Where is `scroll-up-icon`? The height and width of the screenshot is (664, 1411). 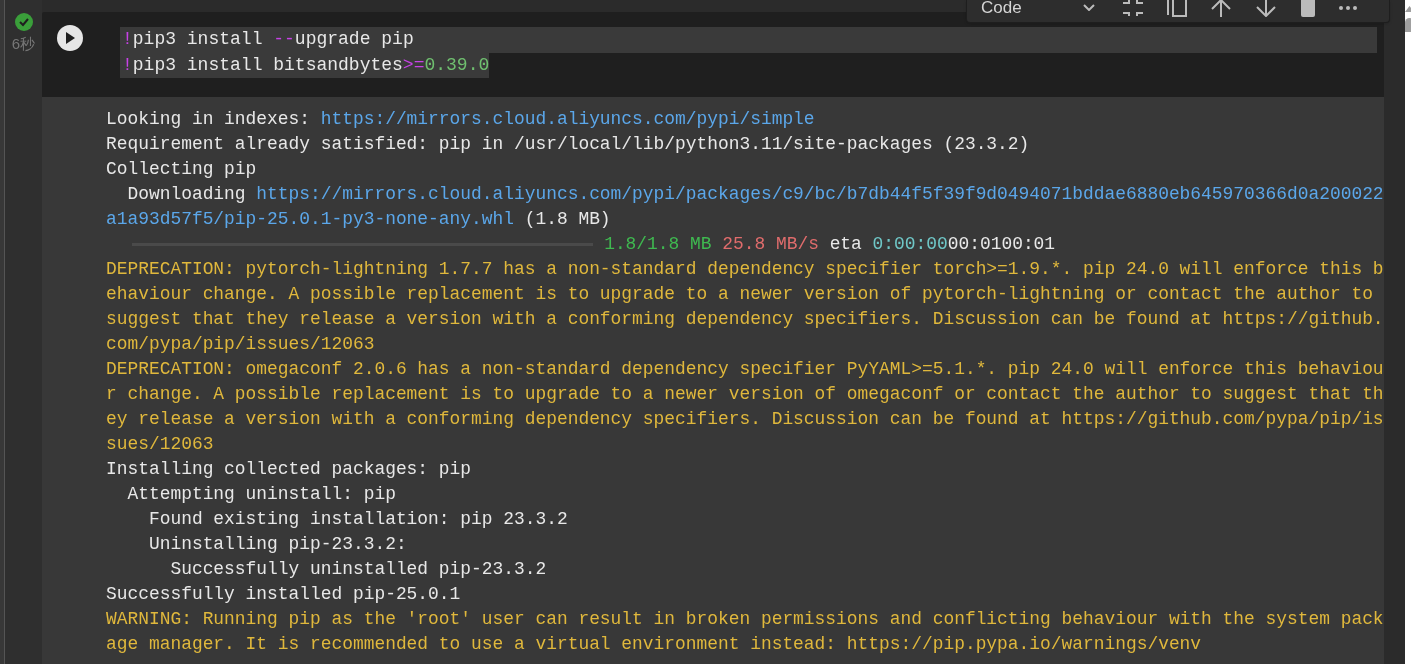 scroll-up-icon is located at coordinates (1407, 9).